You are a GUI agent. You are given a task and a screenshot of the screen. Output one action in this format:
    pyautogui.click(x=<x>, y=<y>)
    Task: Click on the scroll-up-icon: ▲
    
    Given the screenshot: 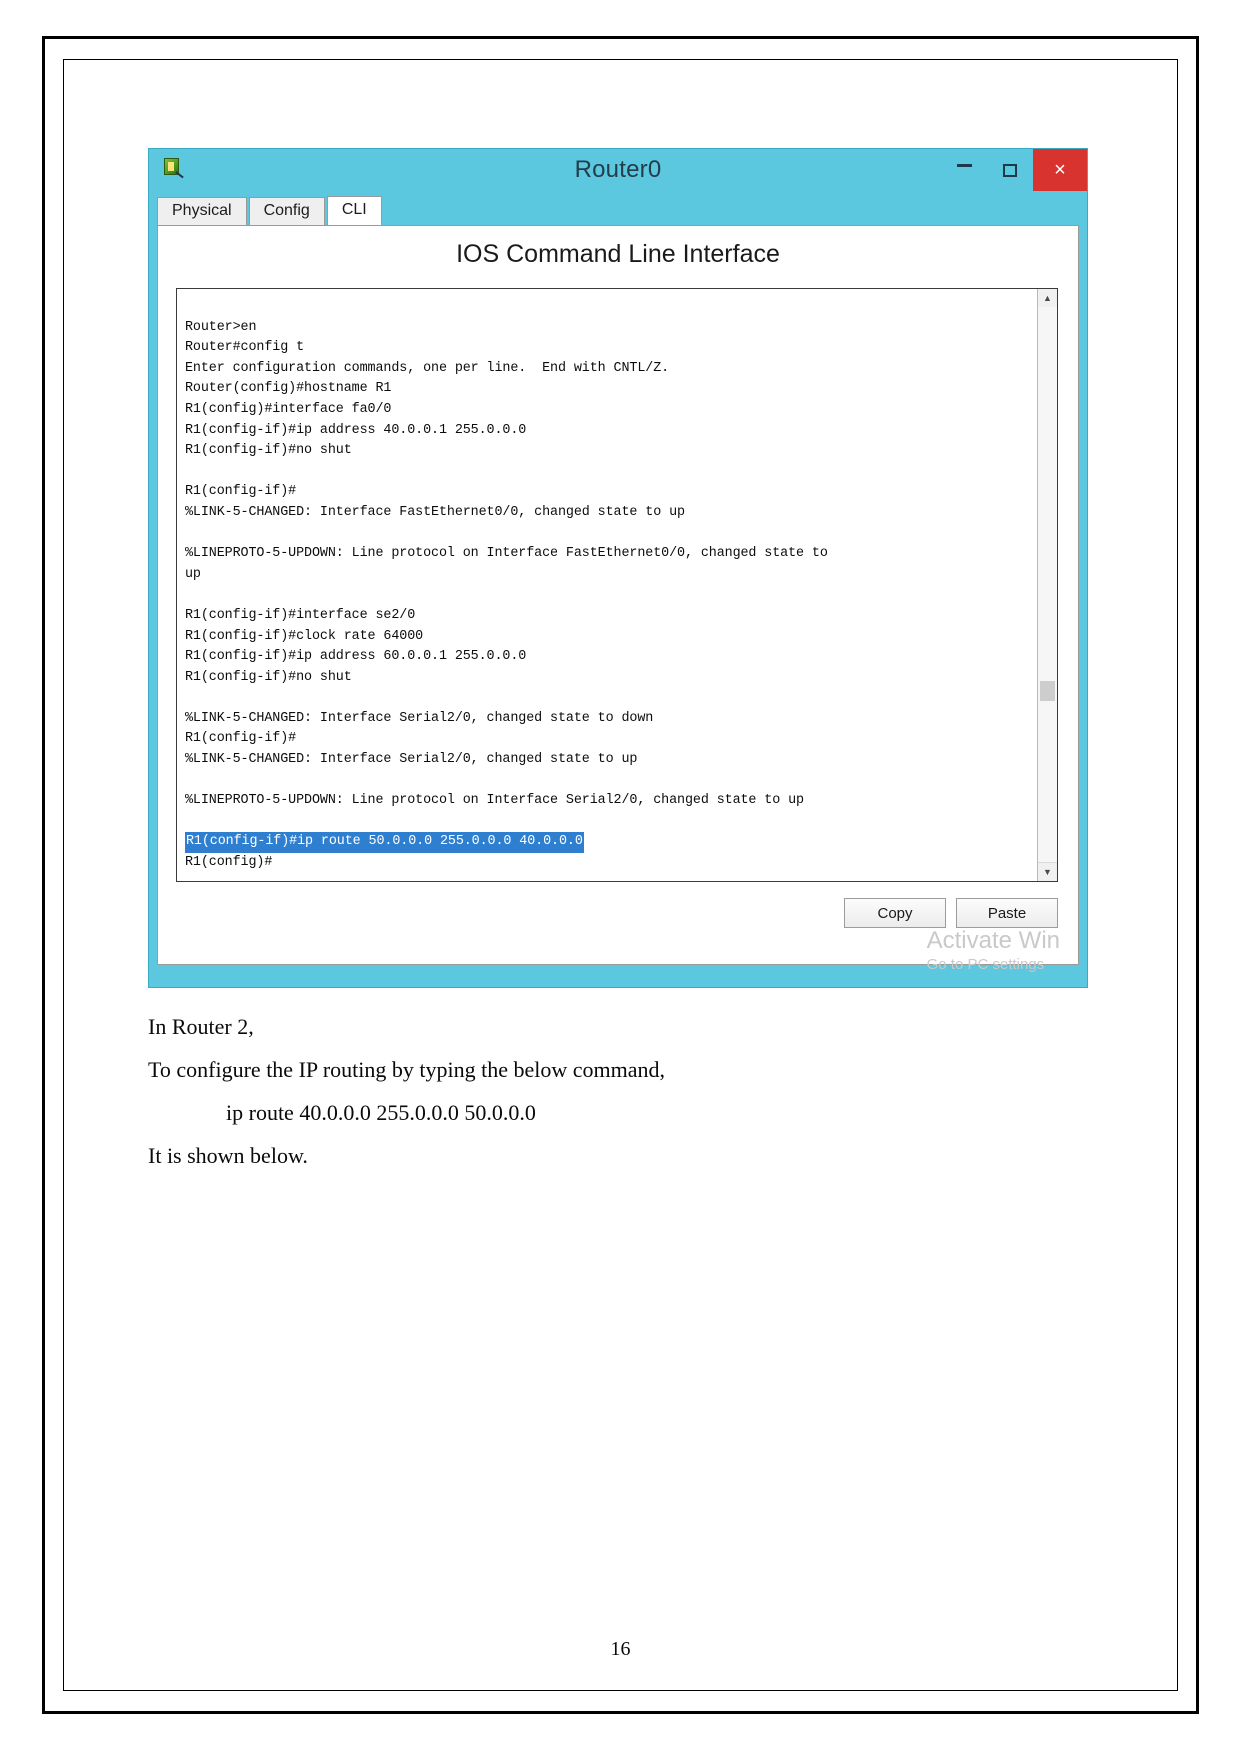 What is the action you would take?
    pyautogui.click(x=1047, y=298)
    